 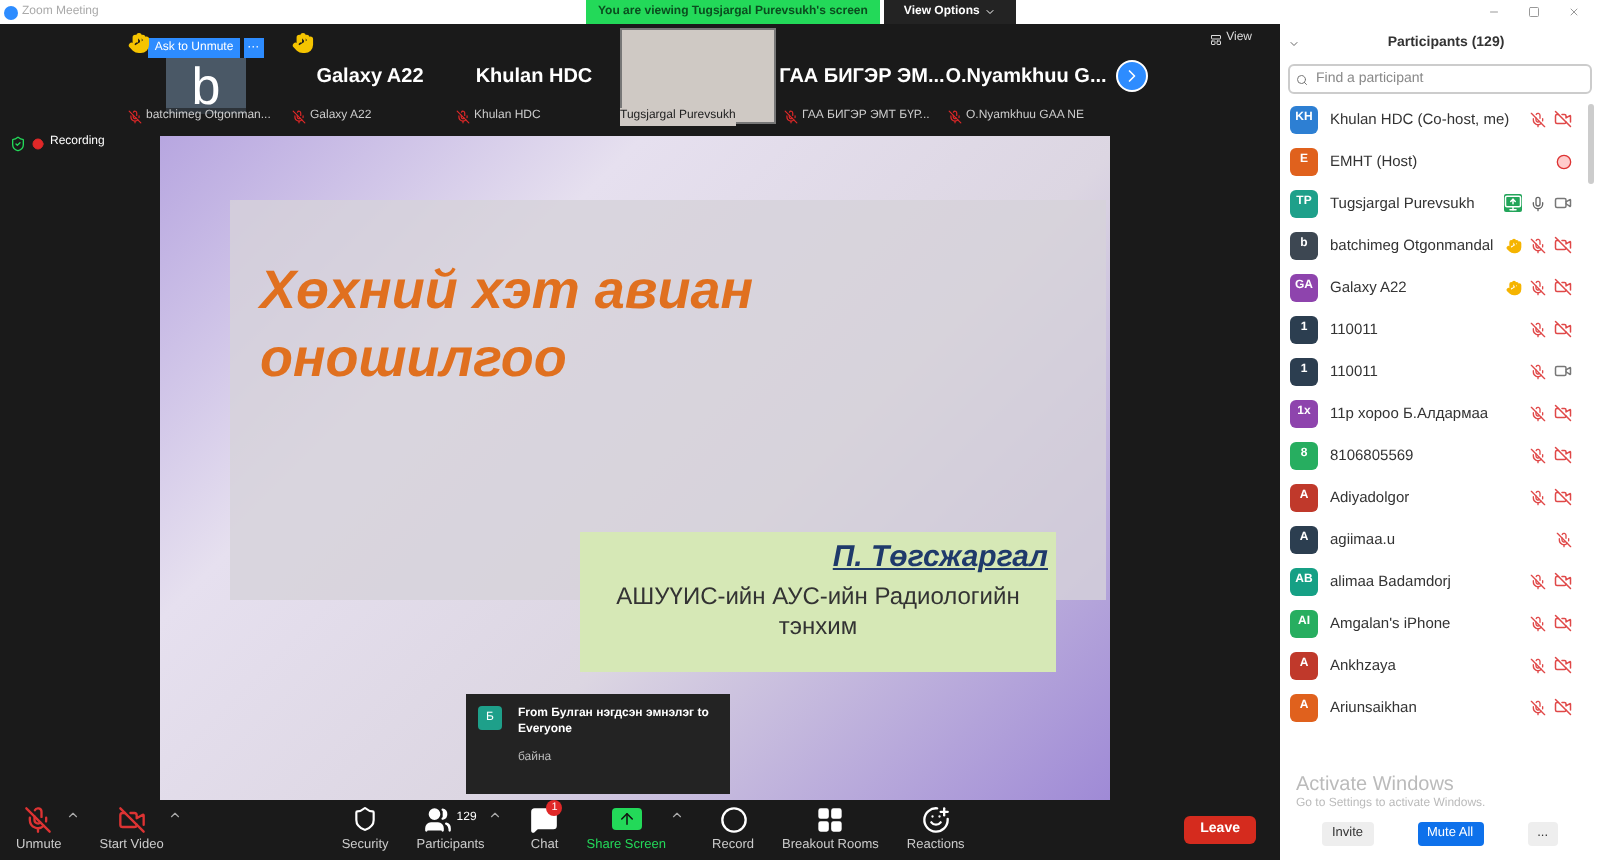 I want to click on search-icon, so click(x=1302, y=79).